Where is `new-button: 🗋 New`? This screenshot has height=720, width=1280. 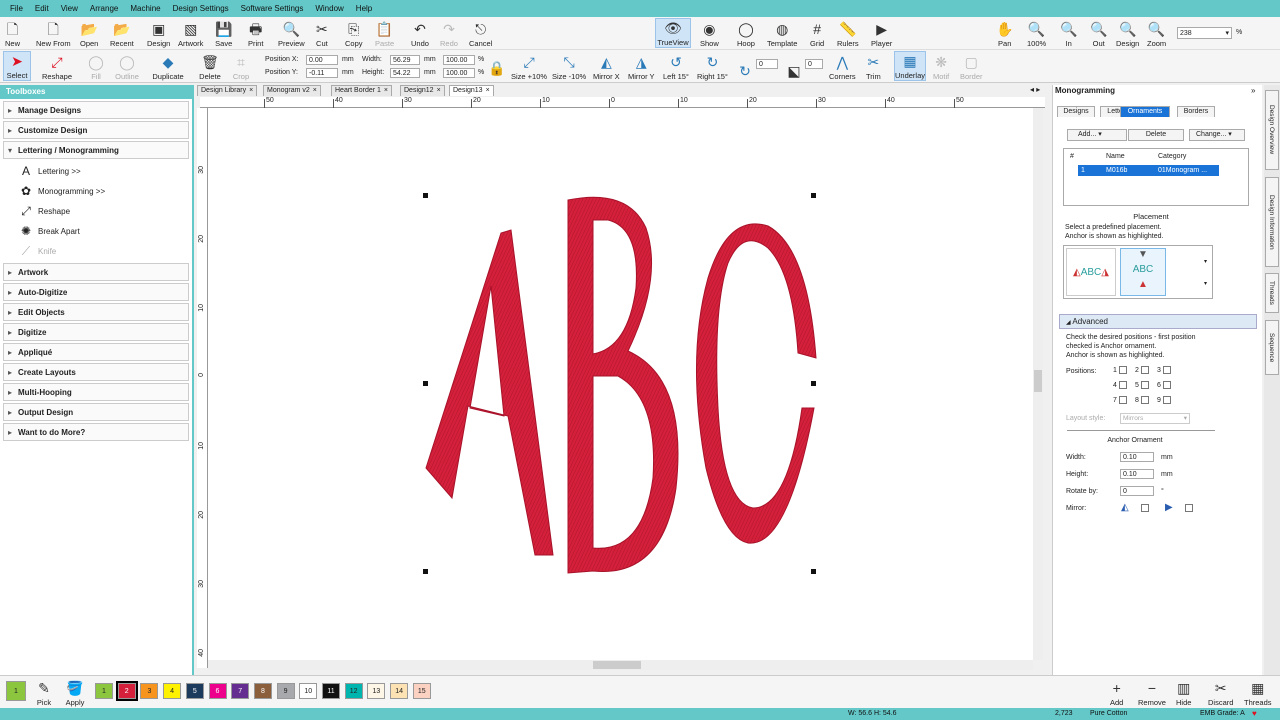
new-button: 🗋 New is located at coordinates (12, 33).